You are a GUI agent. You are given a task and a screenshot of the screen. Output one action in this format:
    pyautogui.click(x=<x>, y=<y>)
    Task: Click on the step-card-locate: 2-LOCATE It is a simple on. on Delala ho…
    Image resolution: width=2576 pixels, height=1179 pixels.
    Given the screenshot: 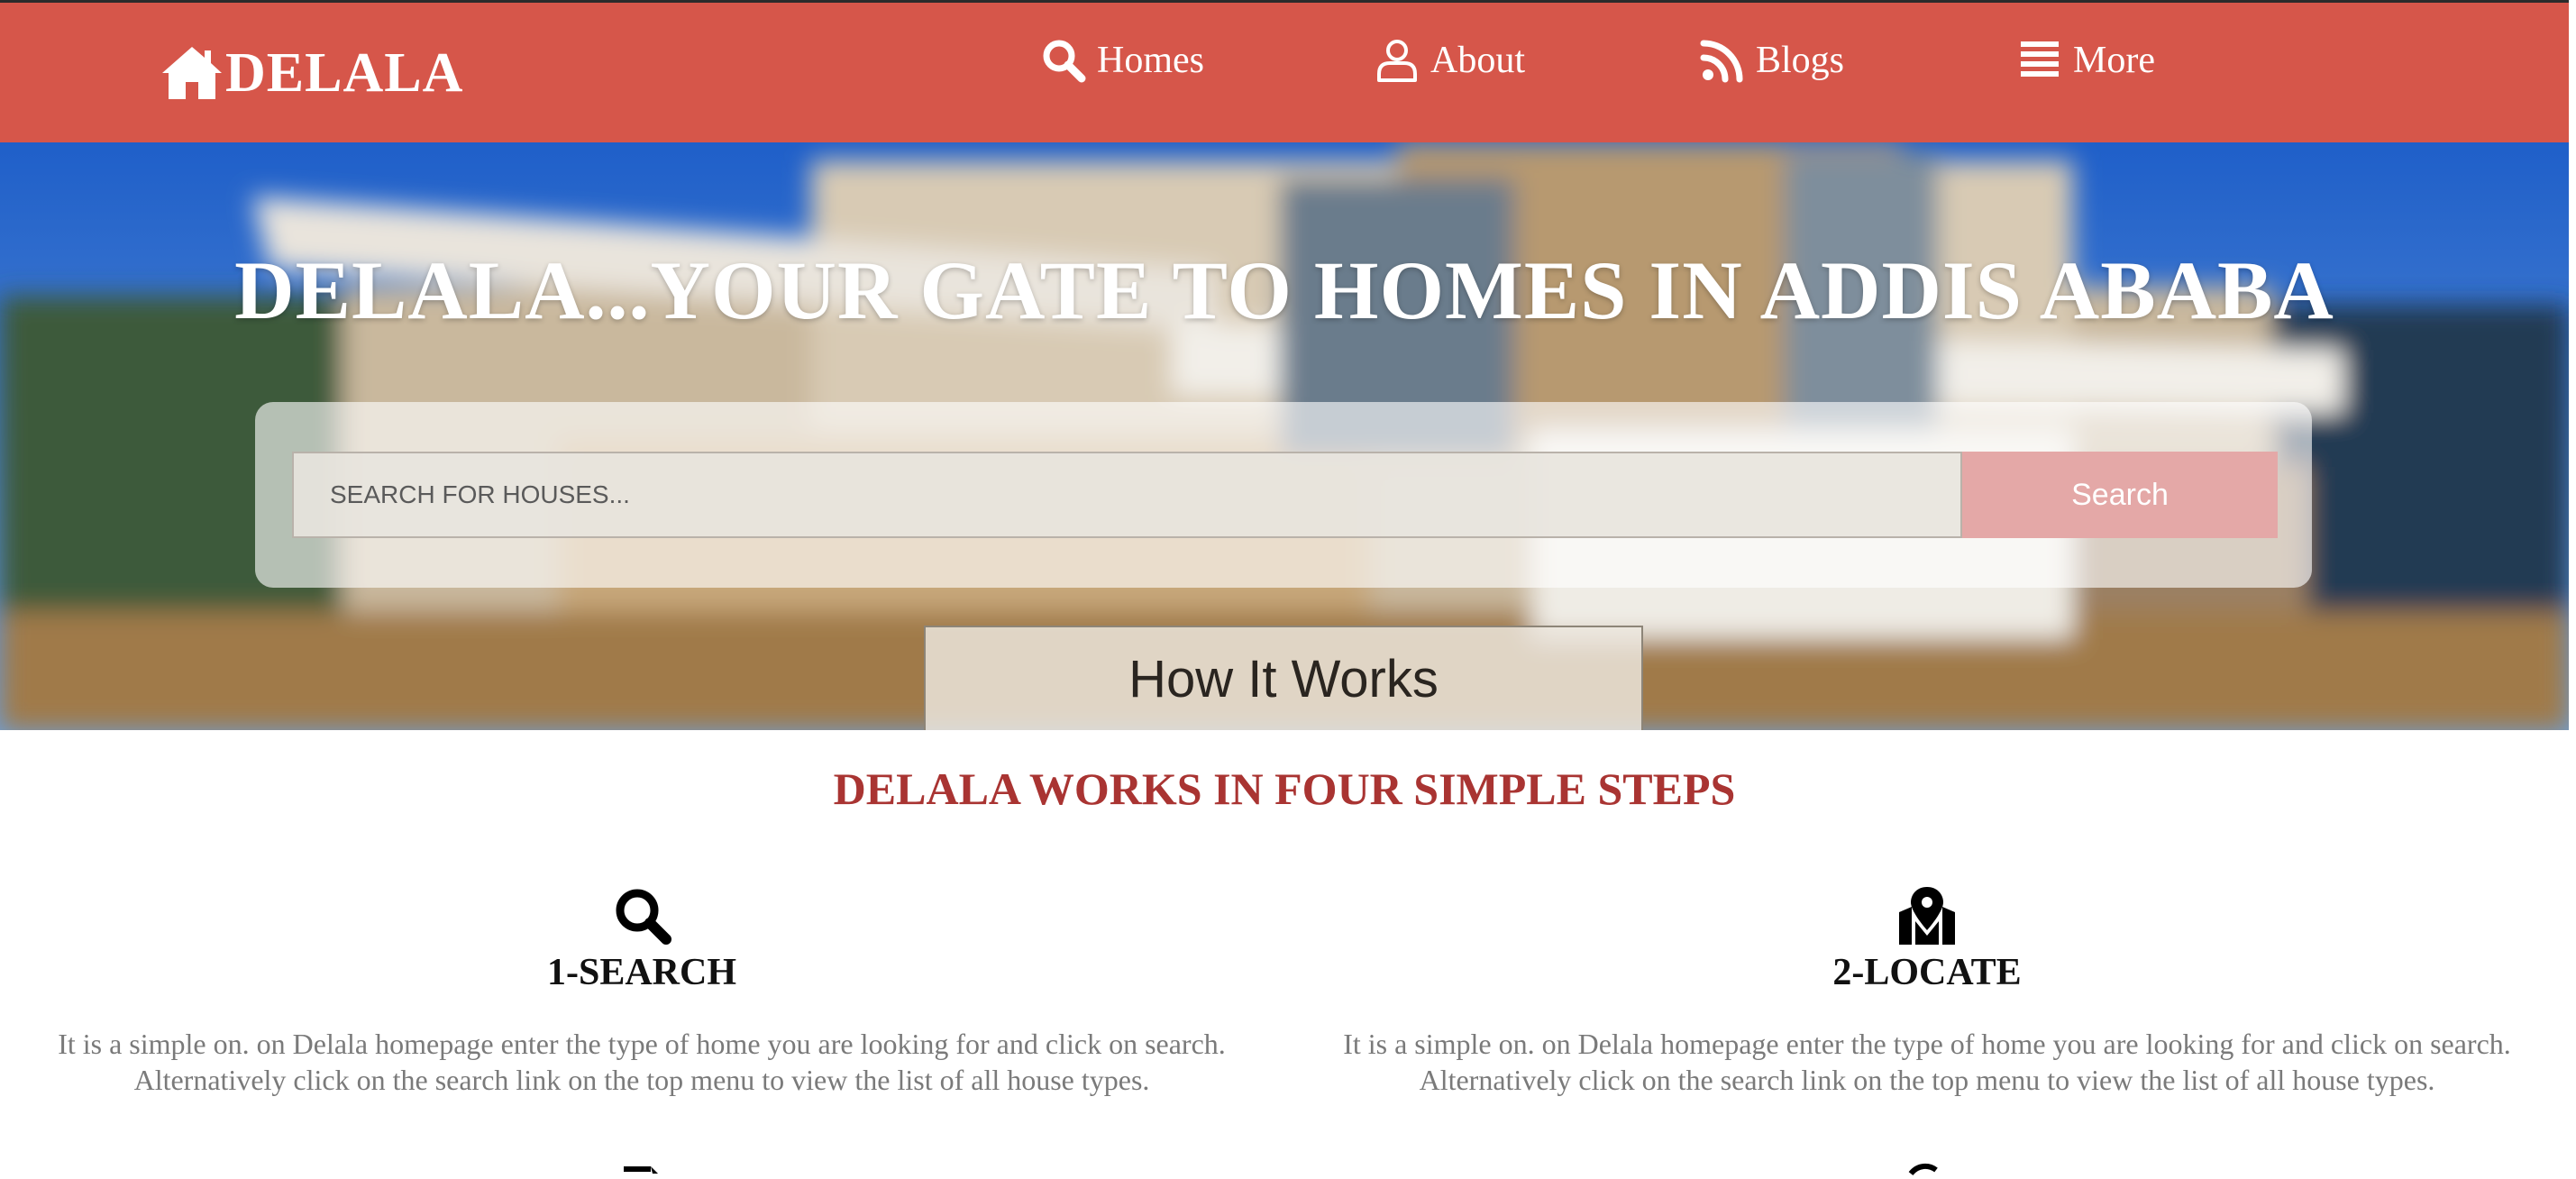 What is the action you would take?
    pyautogui.click(x=1927, y=991)
    